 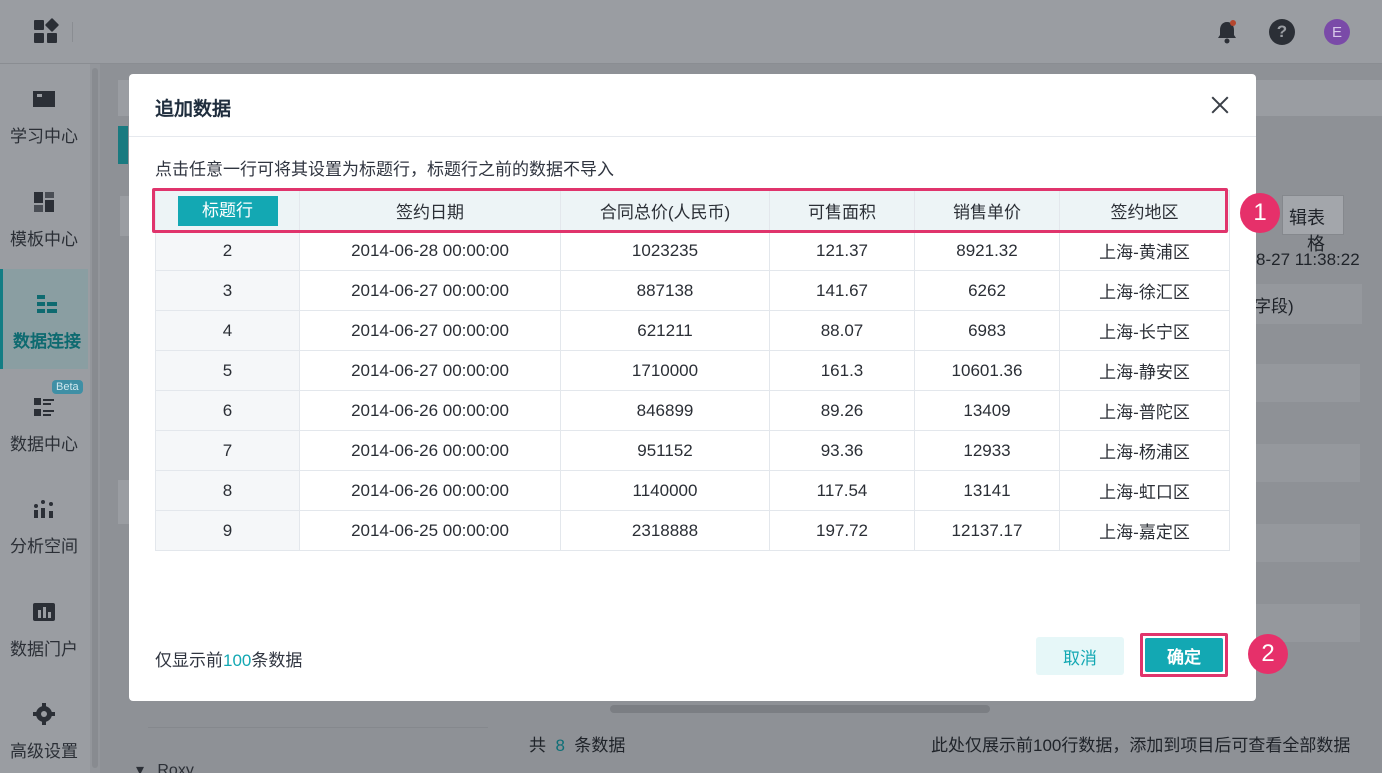 I want to click on table-cell: 2014-06-25 00:00:00, so click(x=430, y=530).